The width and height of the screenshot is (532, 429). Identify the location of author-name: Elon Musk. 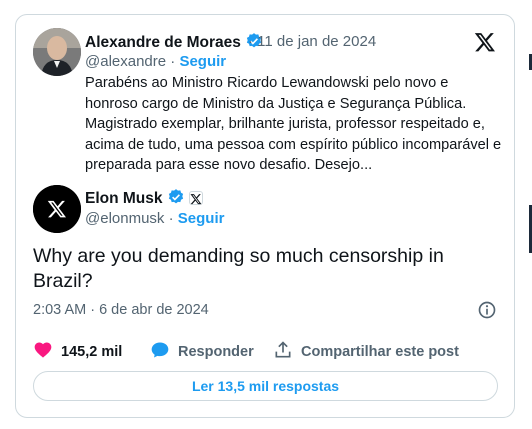
(144, 199).